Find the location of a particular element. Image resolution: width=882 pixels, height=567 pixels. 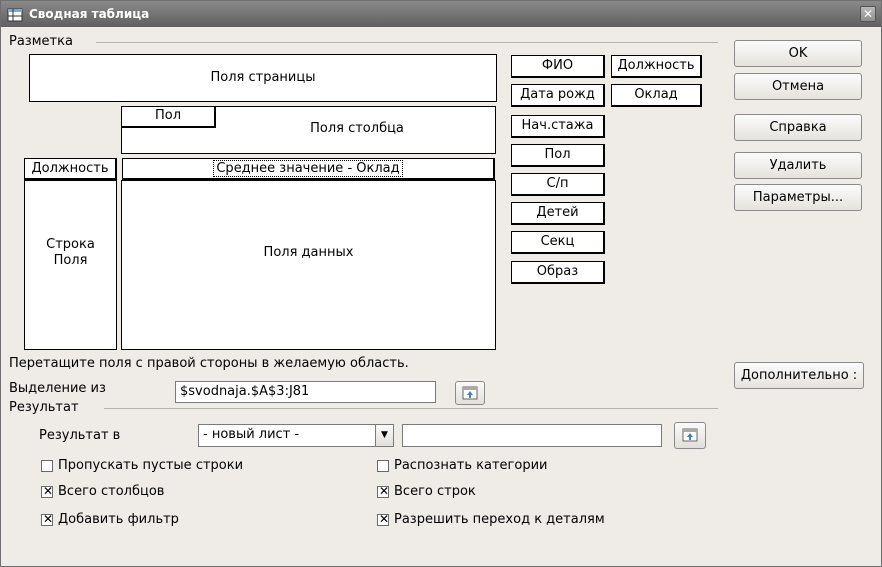

result-target-select: - новый лист - ▼ is located at coordinates (296, 435).